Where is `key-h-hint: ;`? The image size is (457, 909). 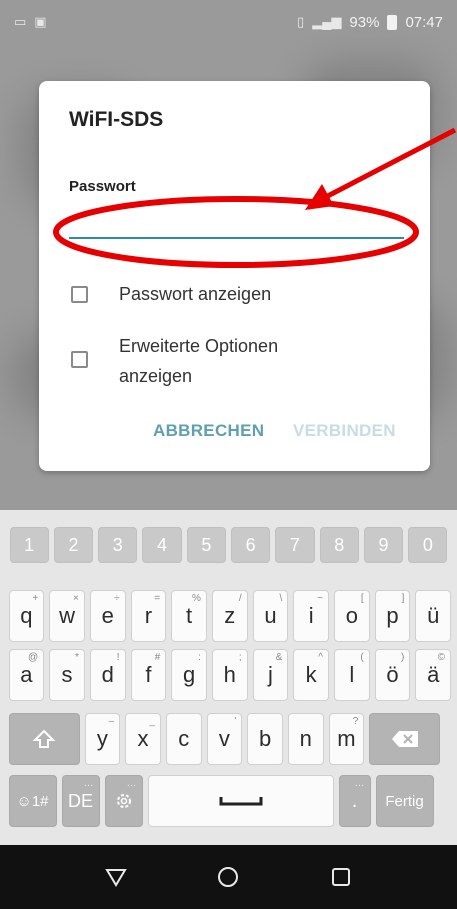
key-h-hint: ; is located at coordinates (240, 657).